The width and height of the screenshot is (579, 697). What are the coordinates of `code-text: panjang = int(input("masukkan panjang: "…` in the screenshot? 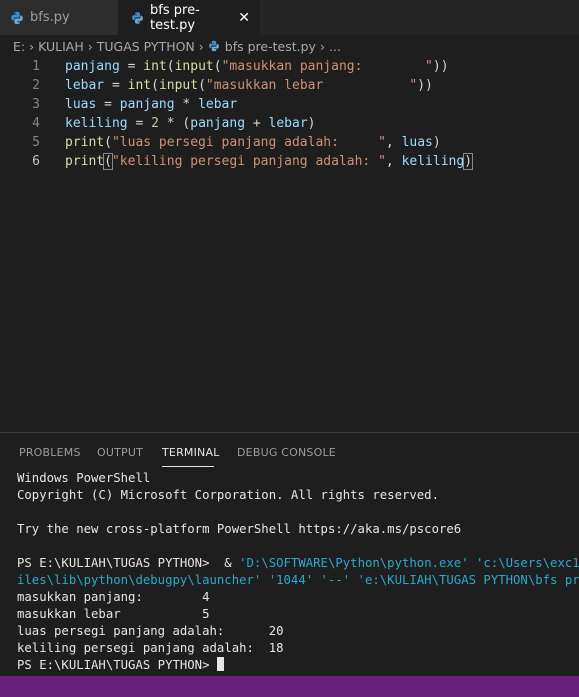 It's located at (257, 66).